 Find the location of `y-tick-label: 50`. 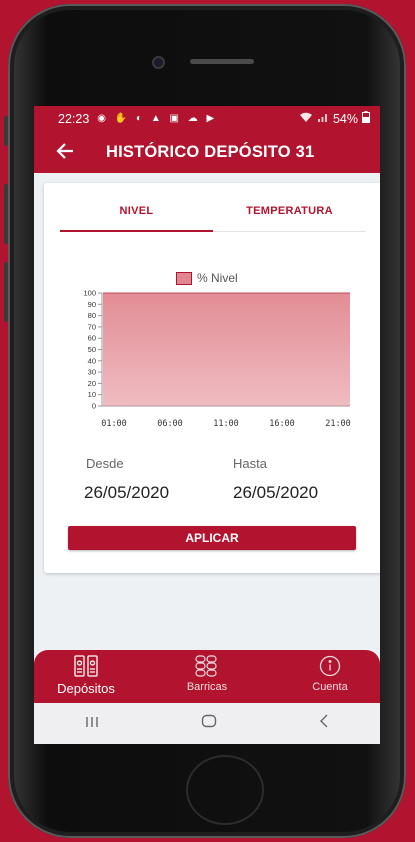

y-tick-label: 50 is located at coordinates (92, 349).